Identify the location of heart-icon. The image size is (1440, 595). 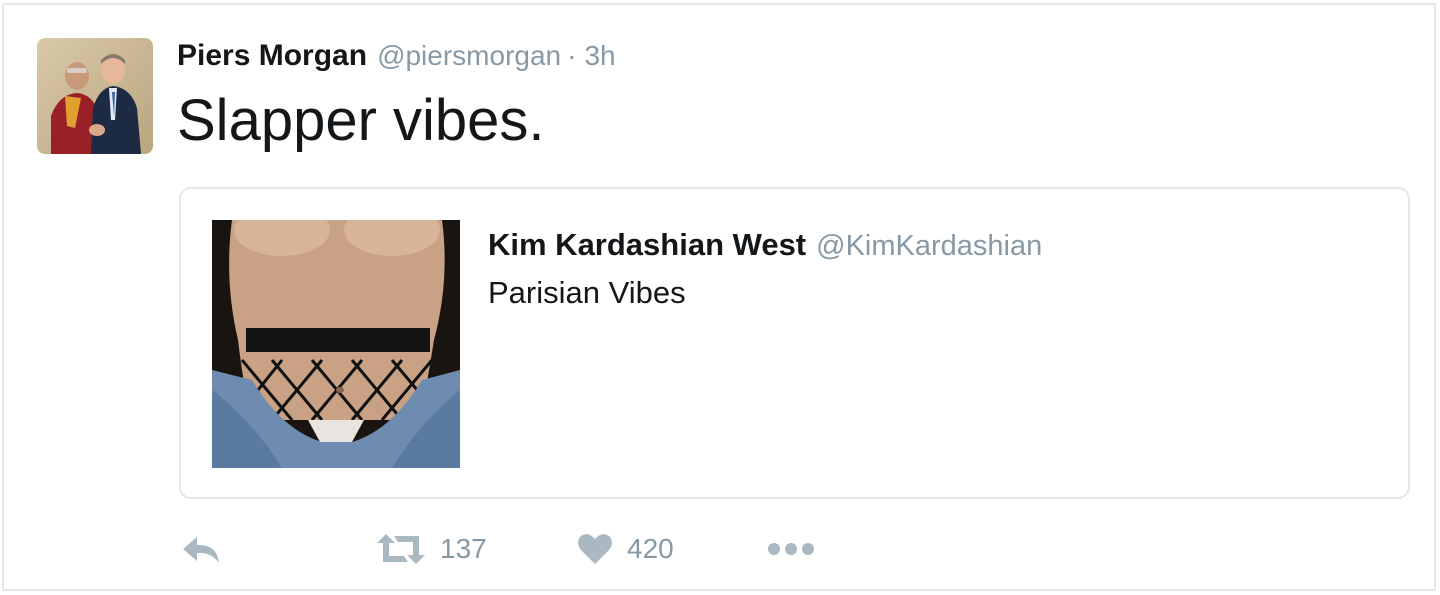
(595, 549).